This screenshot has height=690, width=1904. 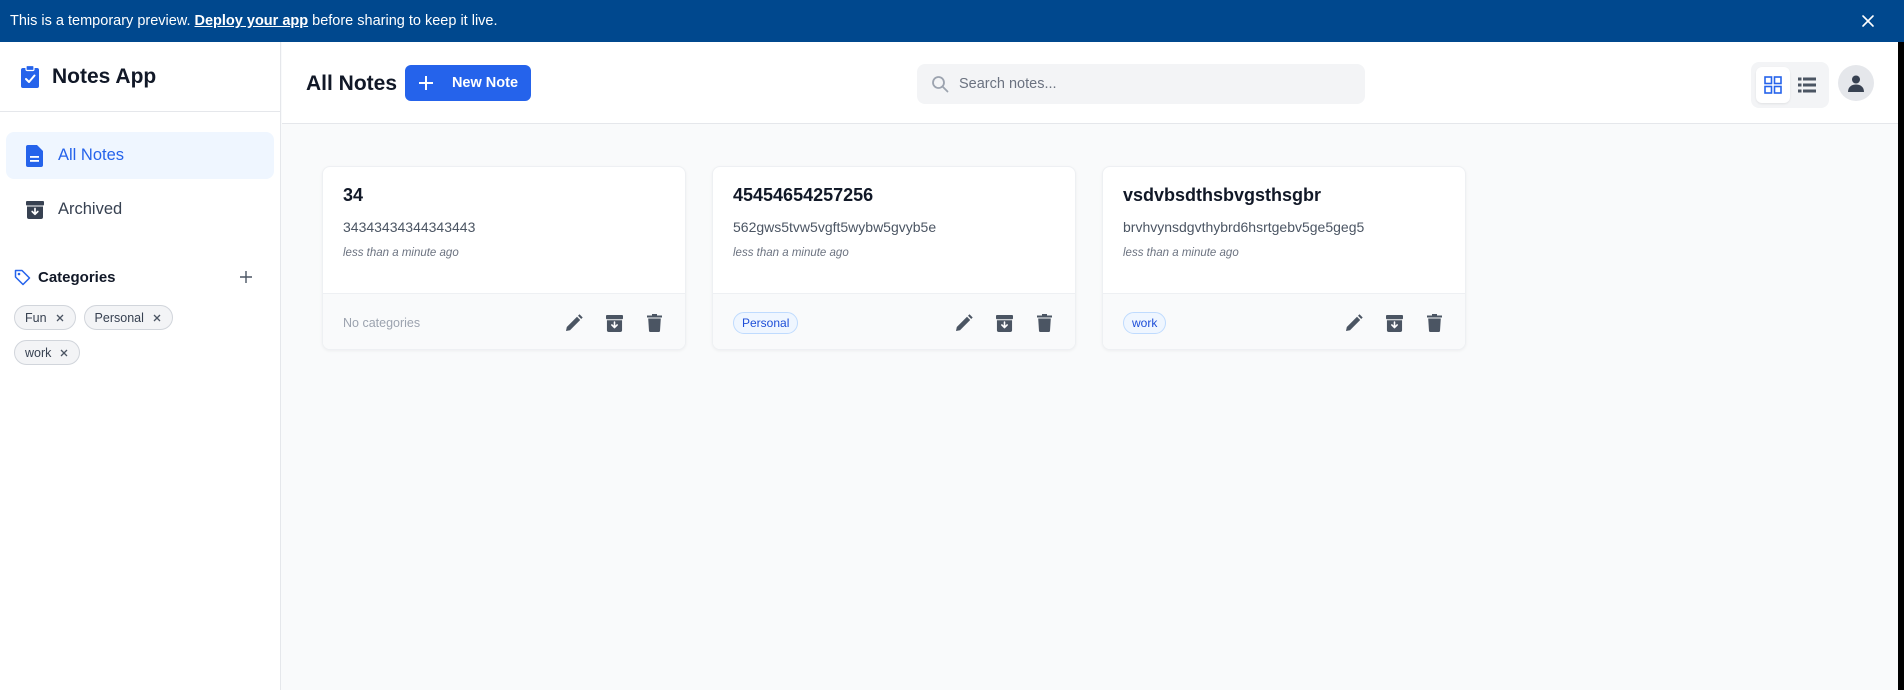 I want to click on category-chip: Personal, so click(x=128, y=317).